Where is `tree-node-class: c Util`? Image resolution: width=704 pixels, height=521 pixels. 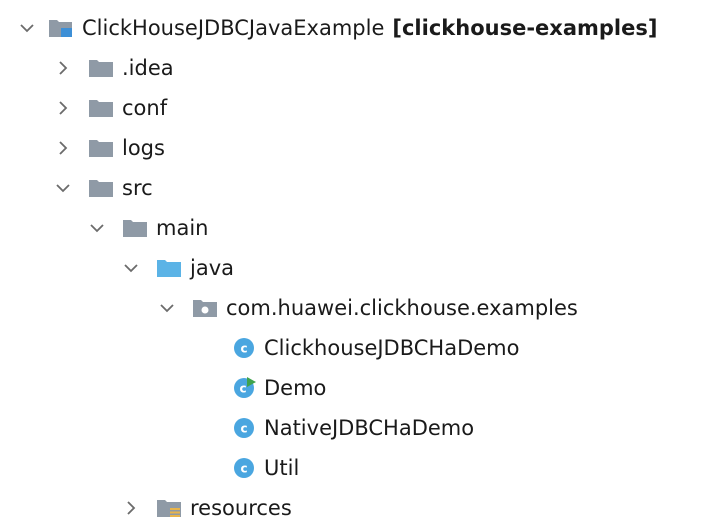 tree-node-class: c Util is located at coordinates (265, 468).